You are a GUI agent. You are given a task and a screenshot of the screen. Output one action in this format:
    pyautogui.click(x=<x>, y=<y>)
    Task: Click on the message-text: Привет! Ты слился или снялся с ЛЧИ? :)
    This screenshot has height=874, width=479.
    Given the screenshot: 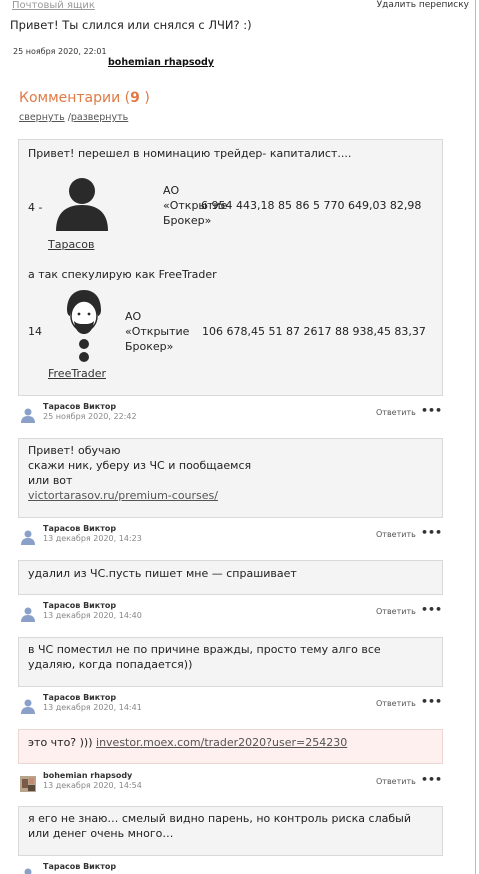 What is the action you would take?
    pyautogui.click(x=131, y=25)
    